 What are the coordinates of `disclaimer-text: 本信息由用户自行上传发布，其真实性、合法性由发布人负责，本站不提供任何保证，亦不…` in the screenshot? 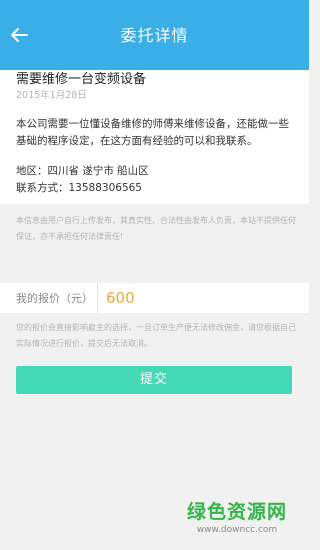 It's located at (156, 228).